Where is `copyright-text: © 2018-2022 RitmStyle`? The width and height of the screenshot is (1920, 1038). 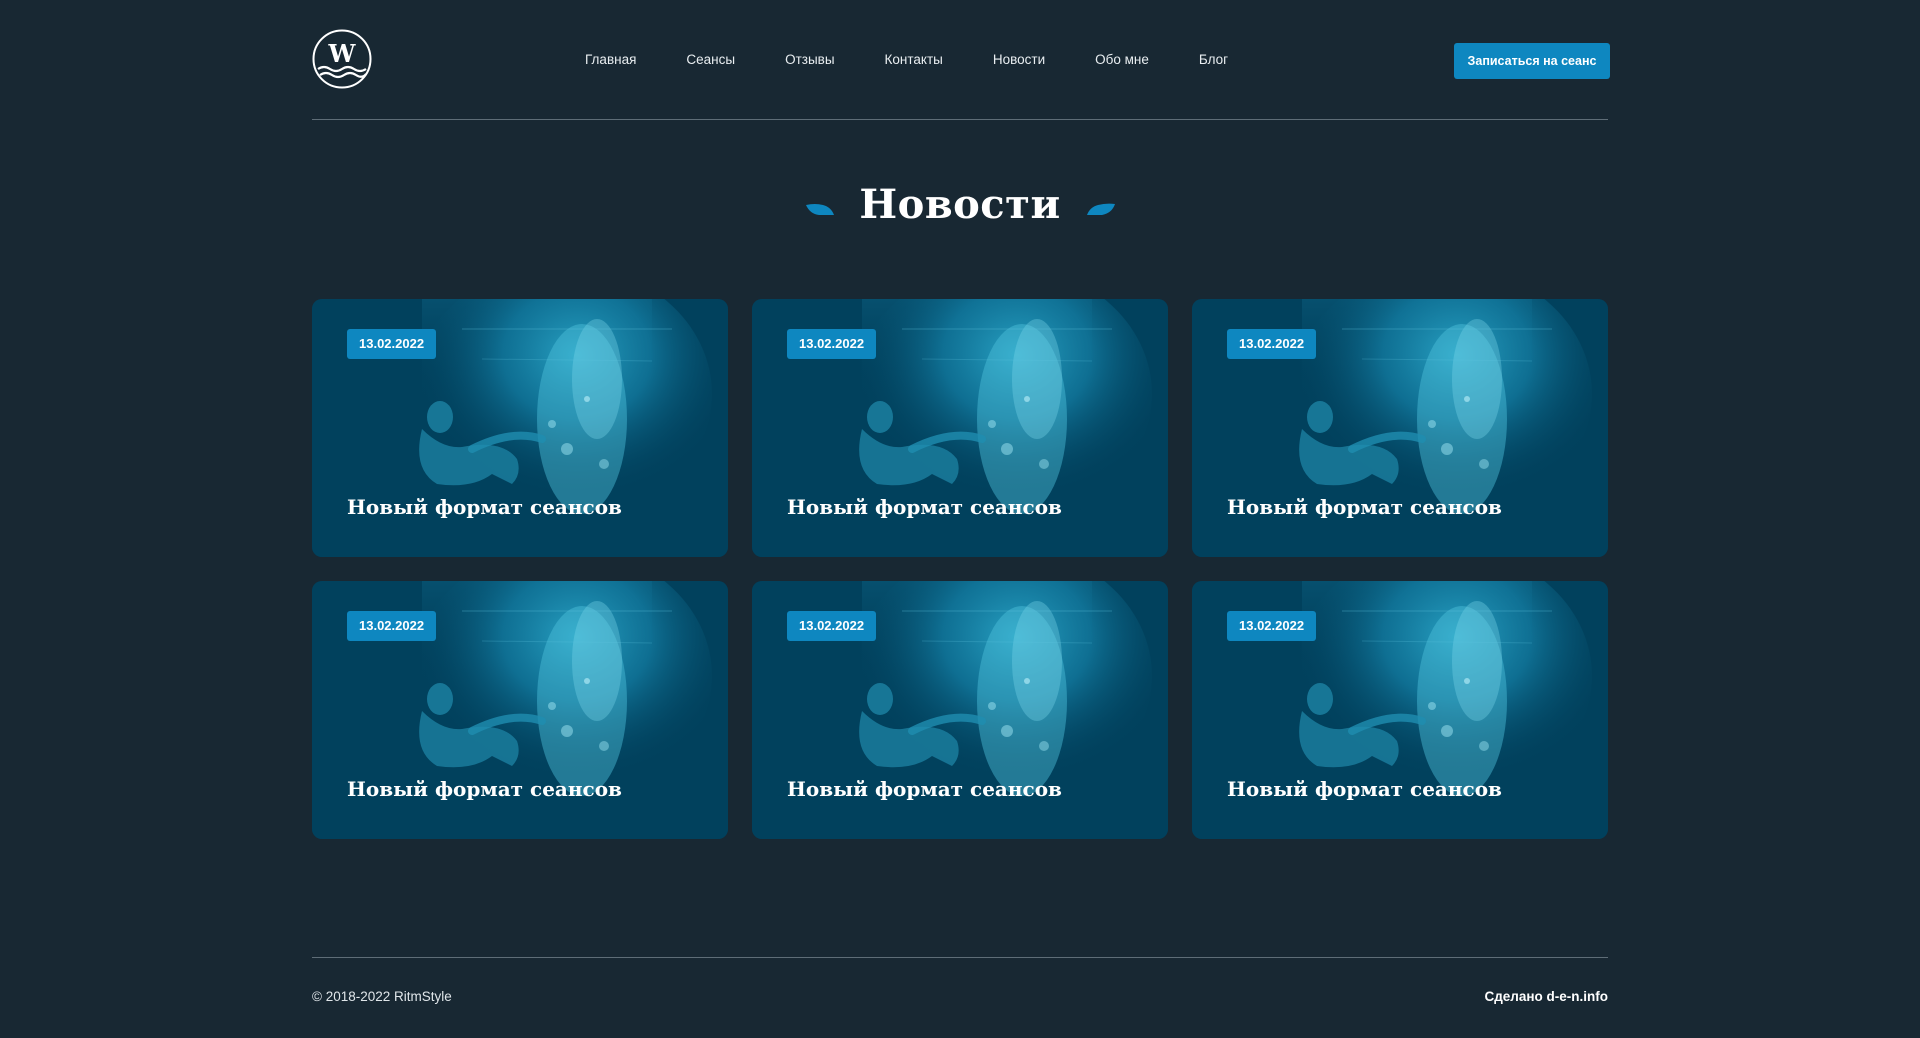 copyright-text: © 2018-2022 RitmStyle is located at coordinates (382, 996).